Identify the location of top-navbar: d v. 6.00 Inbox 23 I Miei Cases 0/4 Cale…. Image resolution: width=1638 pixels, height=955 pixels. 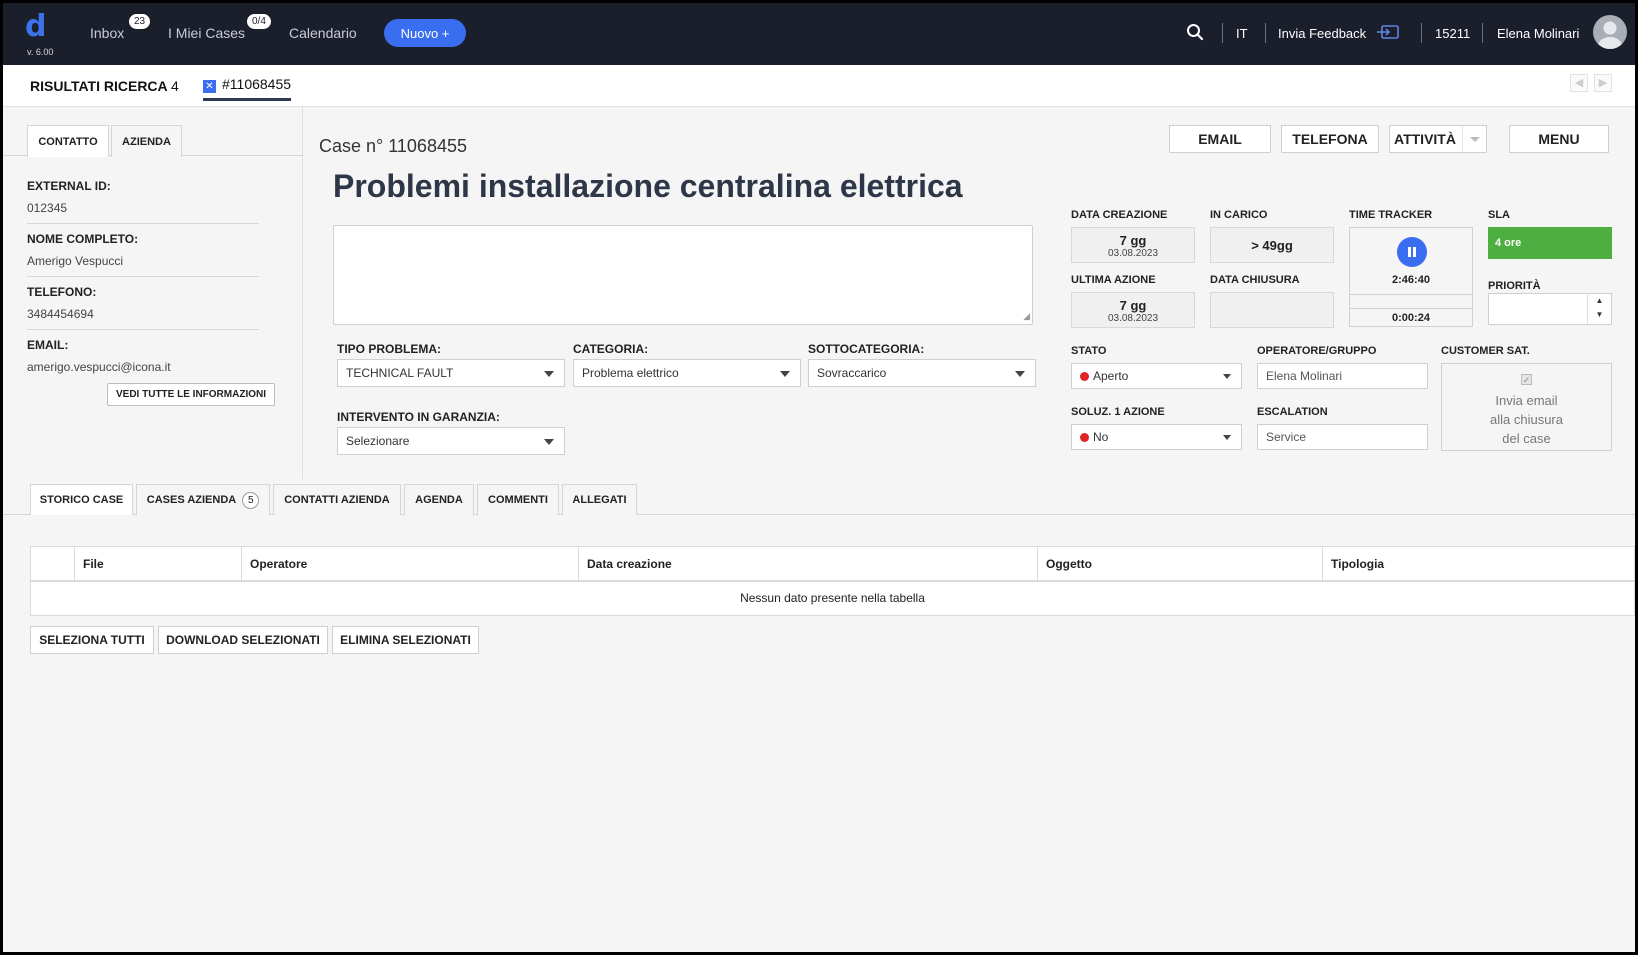
(819, 34).